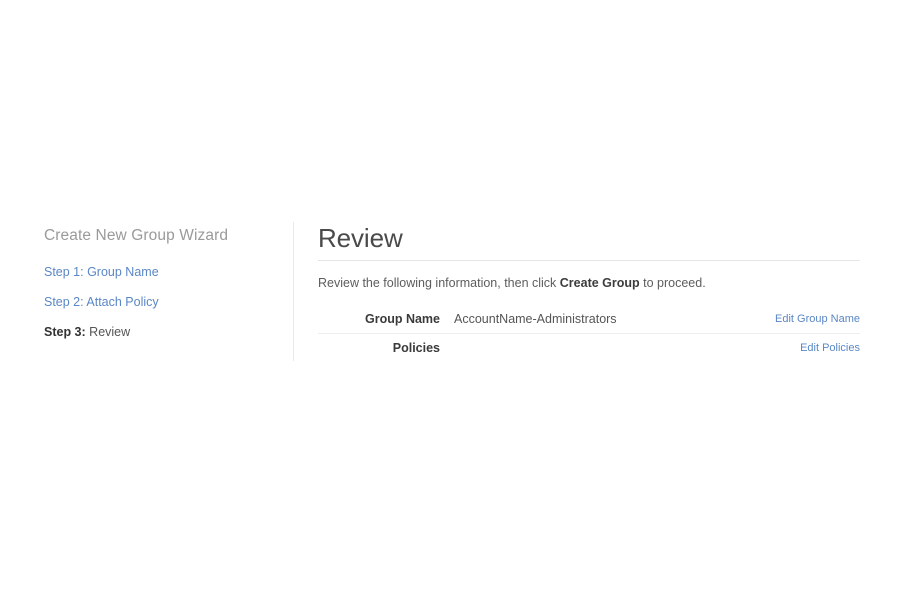 This screenshot has width=900, height=600. I want to click on edit-policies-link: Edit Policies, so click(830, 348).